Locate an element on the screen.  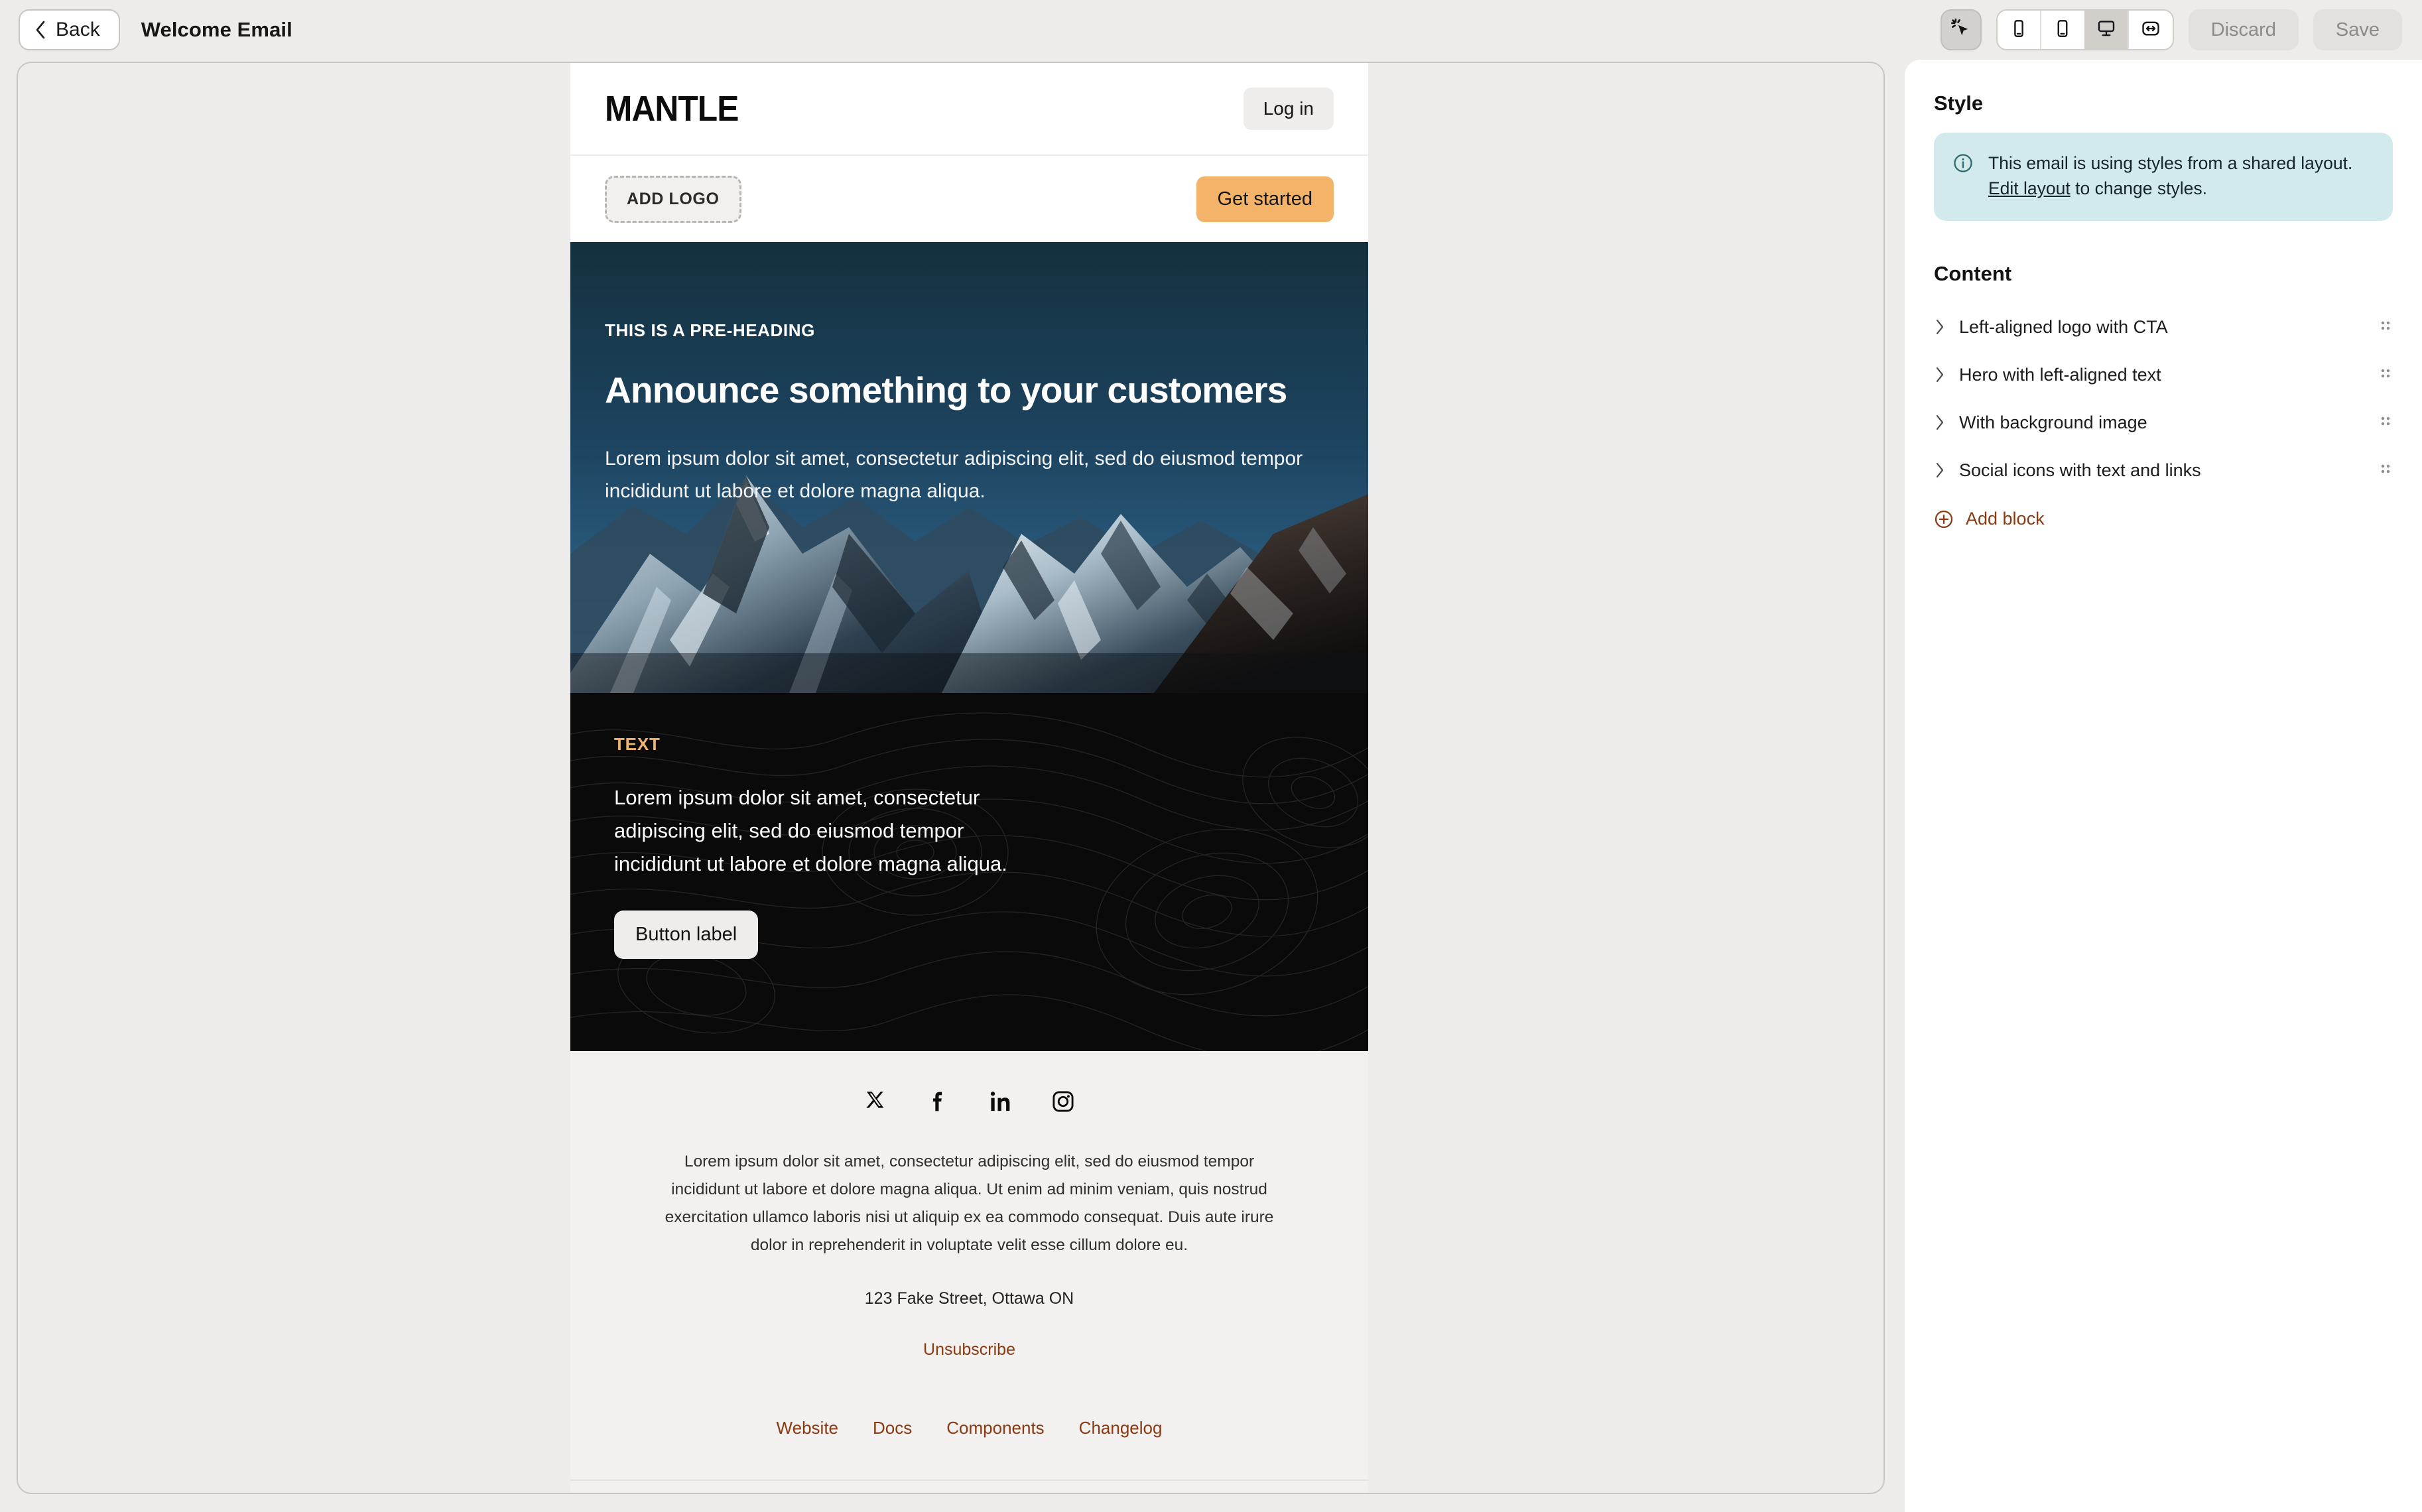
save-button: Save is located at coordinates (2358, 29).